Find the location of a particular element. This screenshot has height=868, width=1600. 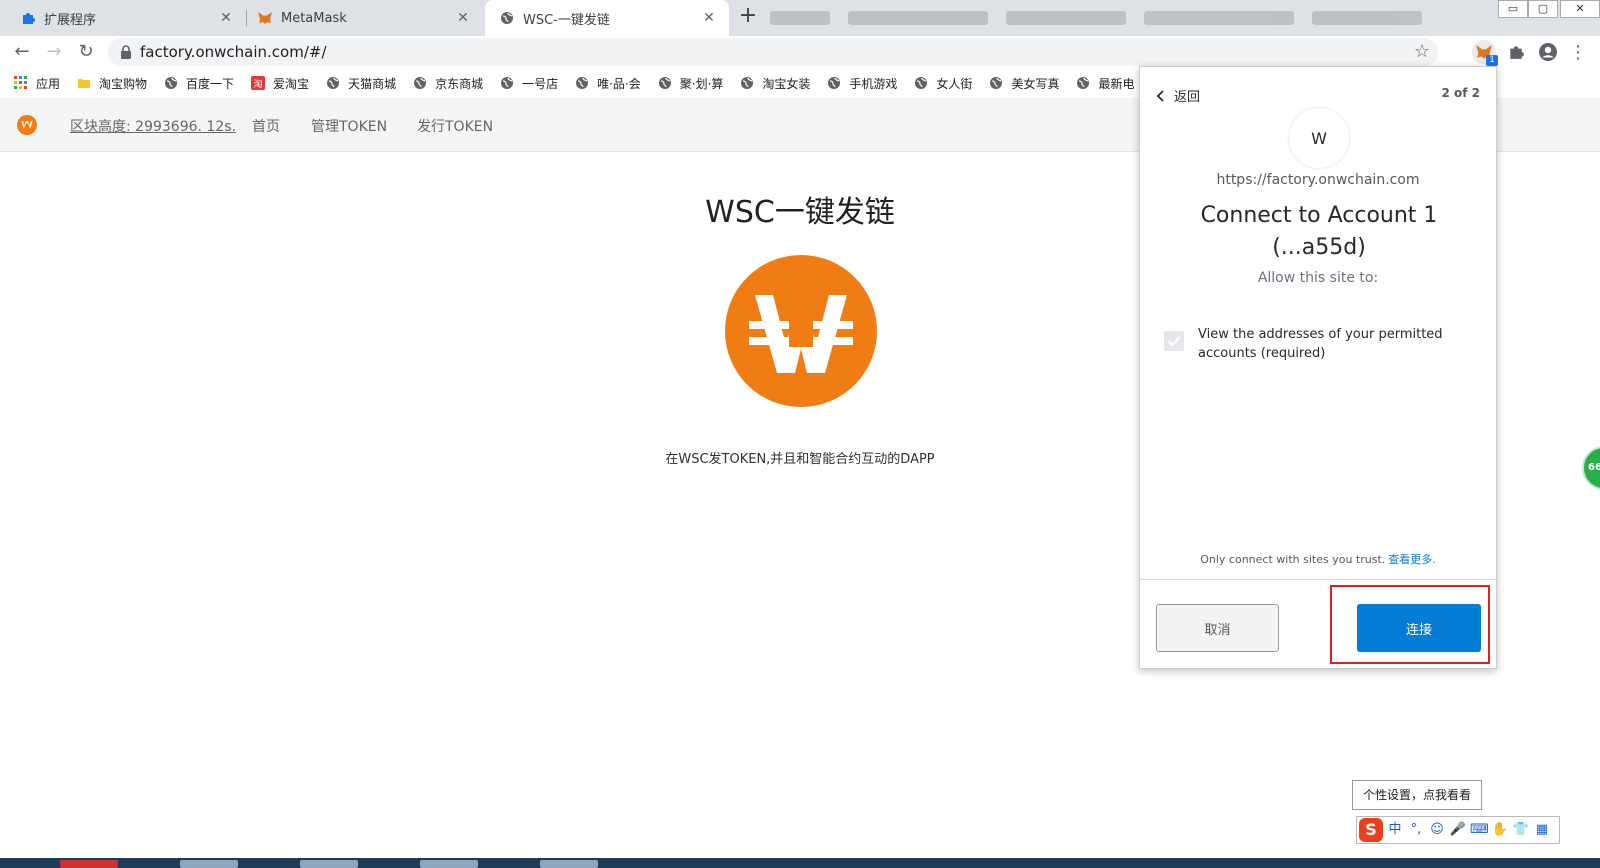

bookmark-item: 淘宝购物 is located at coordinates (112, 83).